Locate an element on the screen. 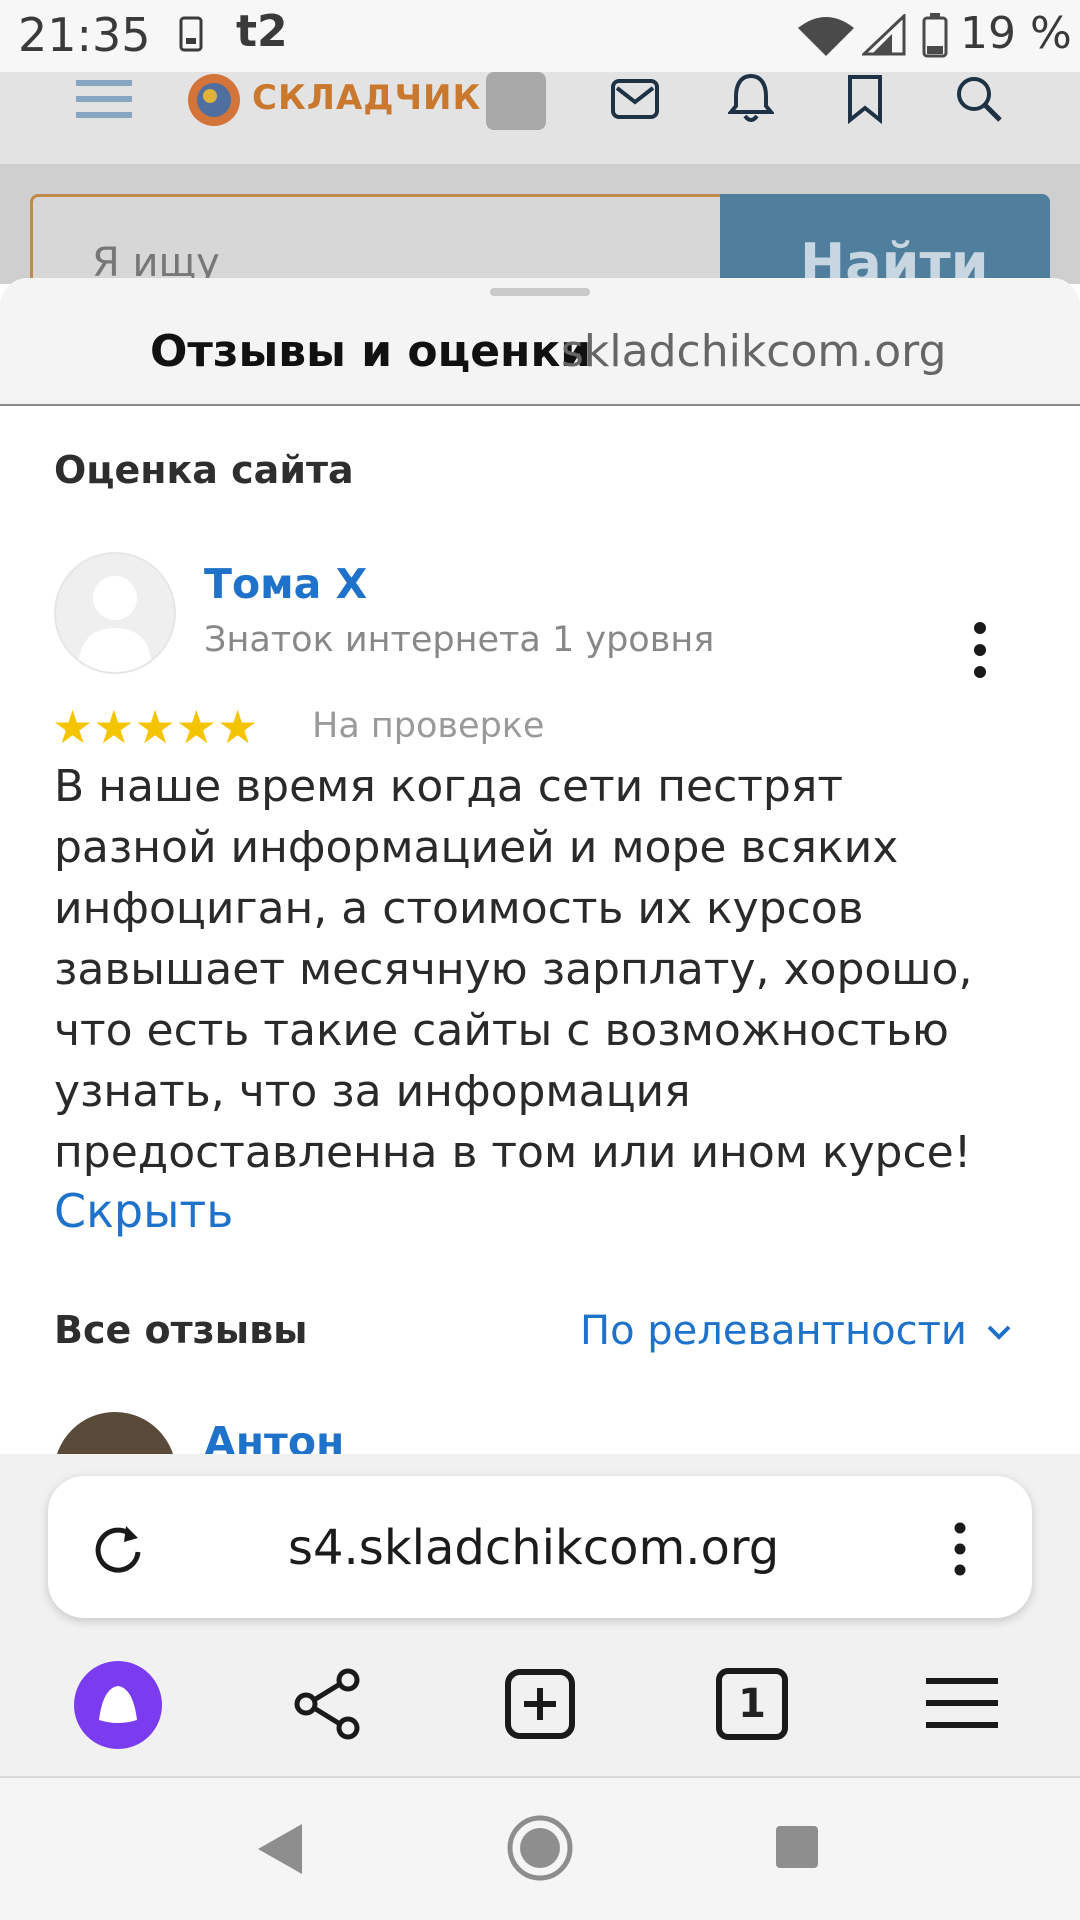 This screenshot has width=1080, height=1920. tabs-button: 1 is located at coordinates (752, 1704).